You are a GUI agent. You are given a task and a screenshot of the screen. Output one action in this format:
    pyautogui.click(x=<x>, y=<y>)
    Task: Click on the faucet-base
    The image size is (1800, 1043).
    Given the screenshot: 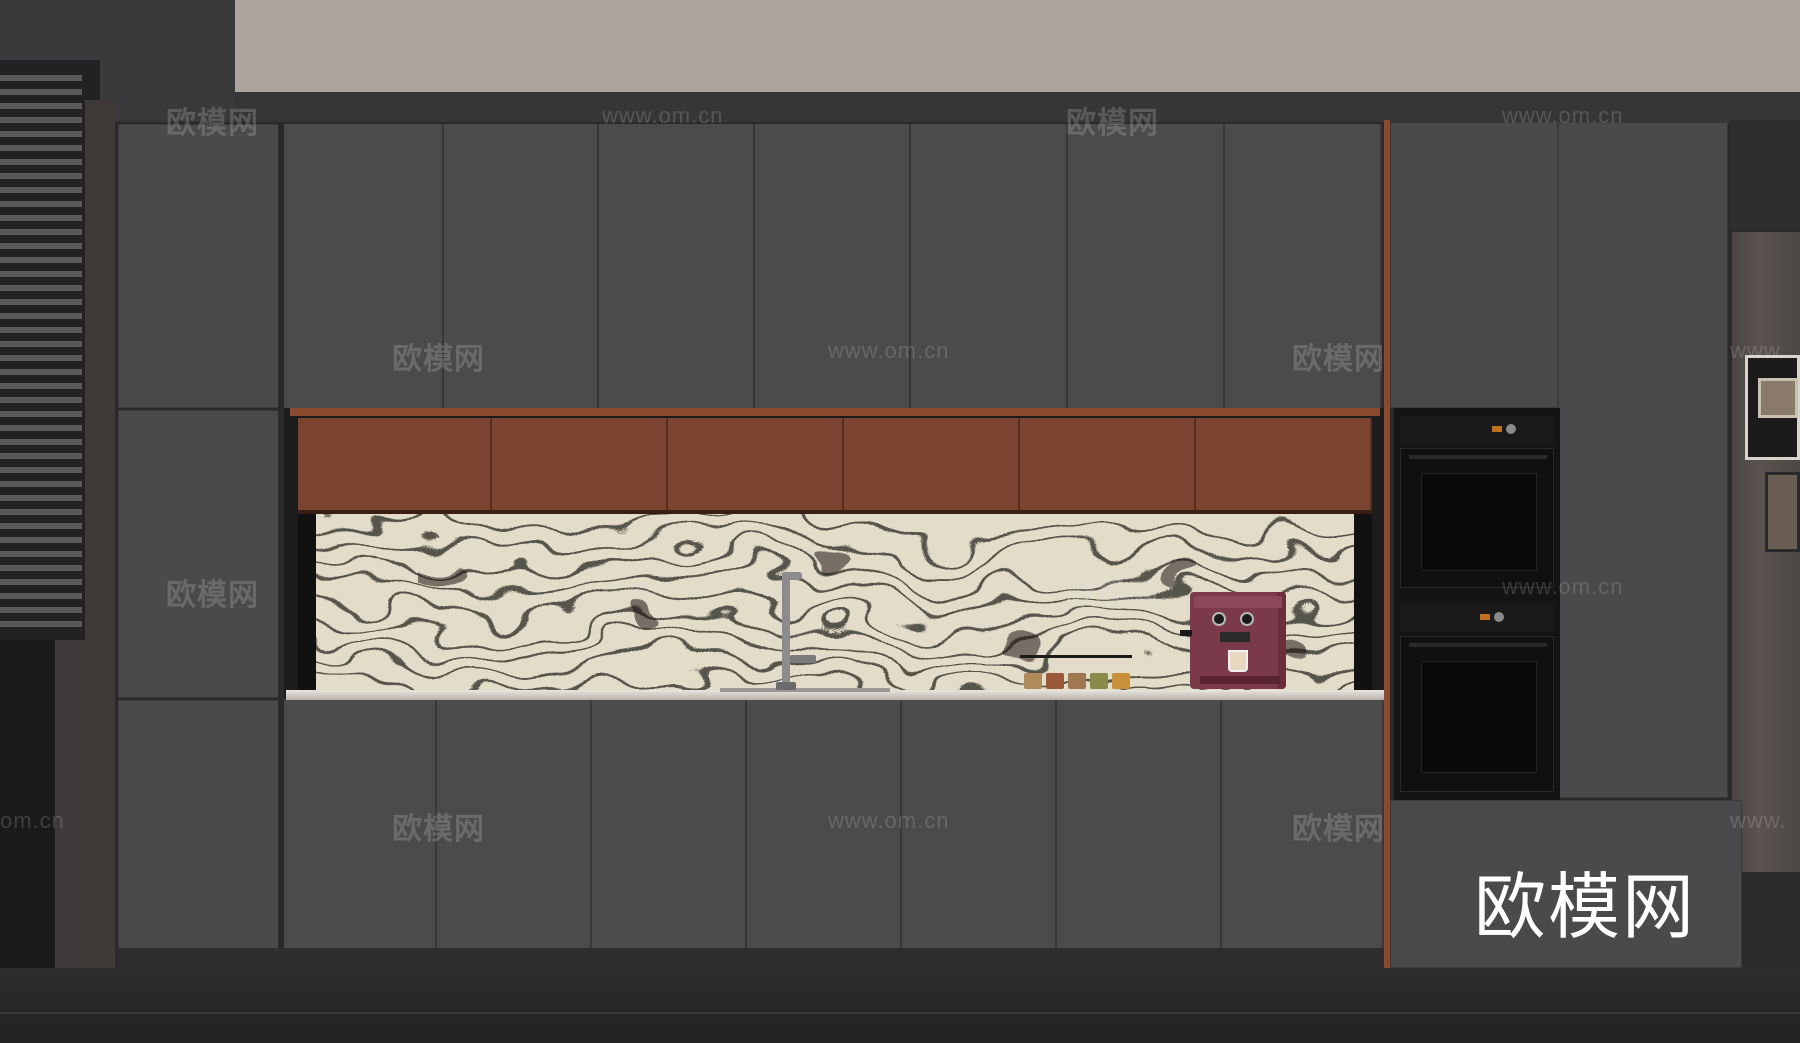 What is the action you would take?
    pyautogui.click(x=786, y=686)
    